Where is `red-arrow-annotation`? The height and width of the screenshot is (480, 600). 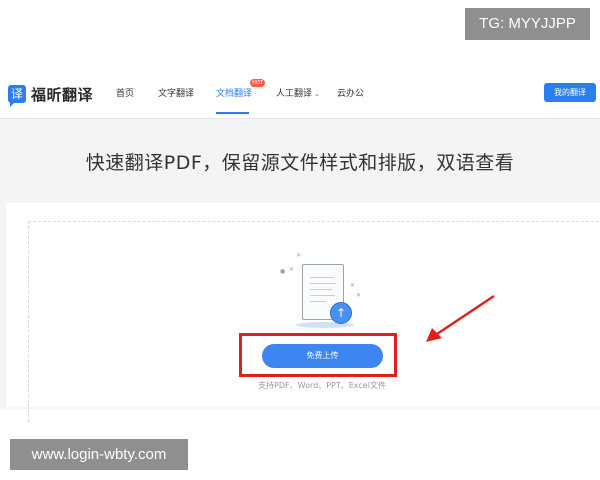
red-arrow-annotation is located at coordinates (460, 318).